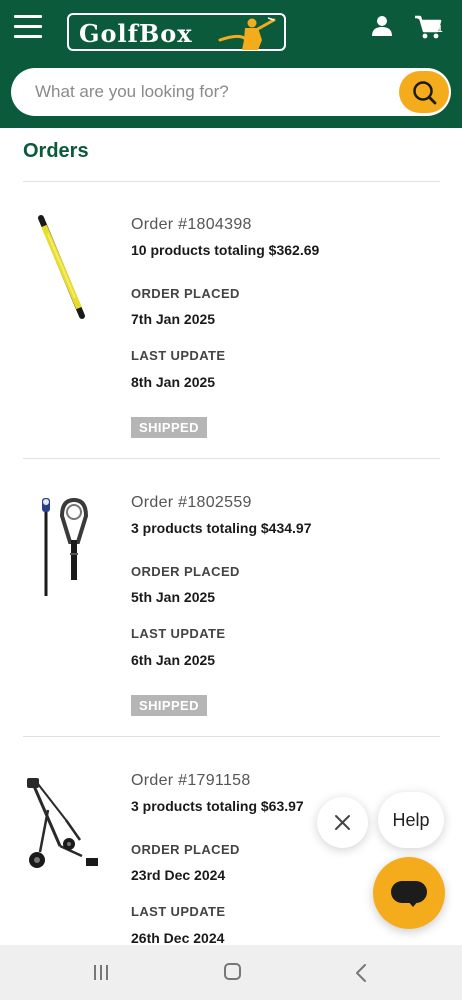 This screenshot has height=1000, width=462. Describe the element at coordinates (173, 660) in the screenshot. I see `last-update-date: 6th Jan 2025` at that location.